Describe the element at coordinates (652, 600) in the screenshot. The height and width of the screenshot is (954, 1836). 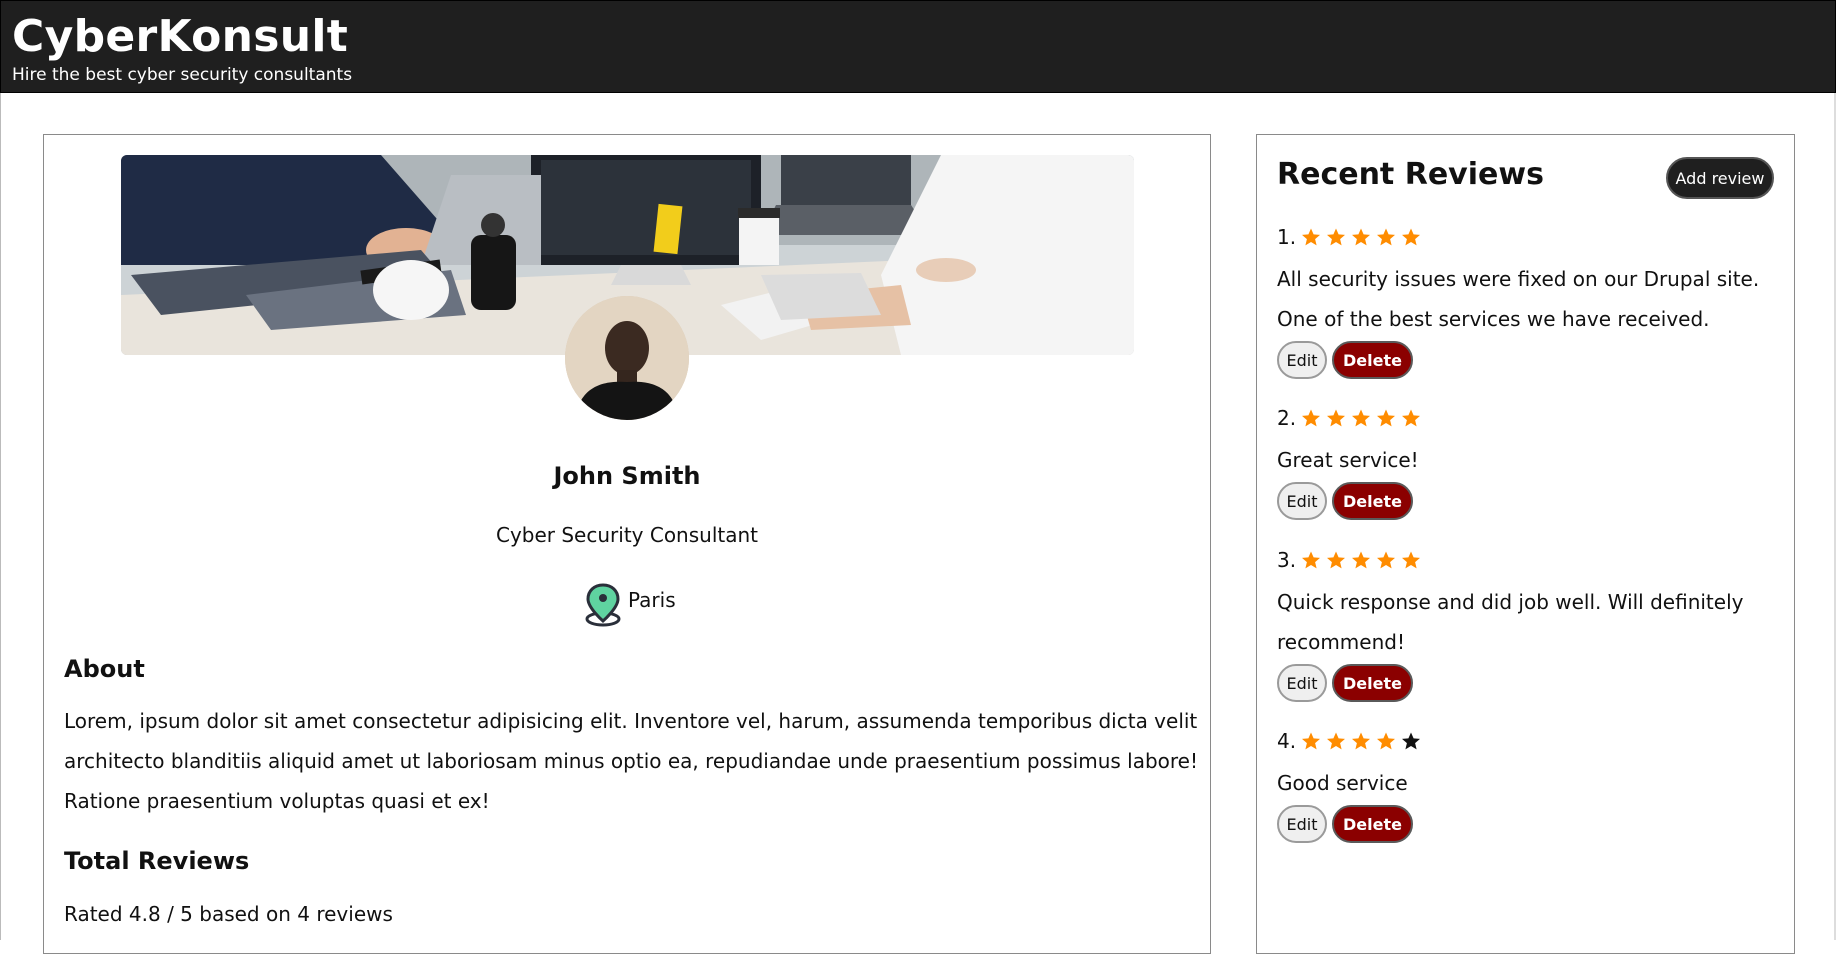
I see `location-city: Paris` at that location.